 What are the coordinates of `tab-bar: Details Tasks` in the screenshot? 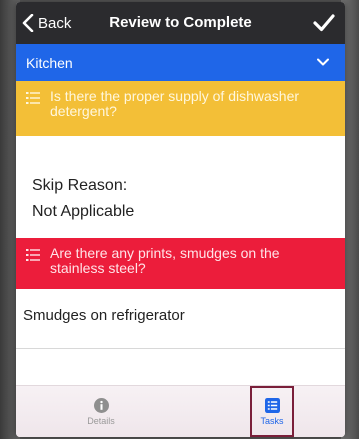 It's located at (180, 411).